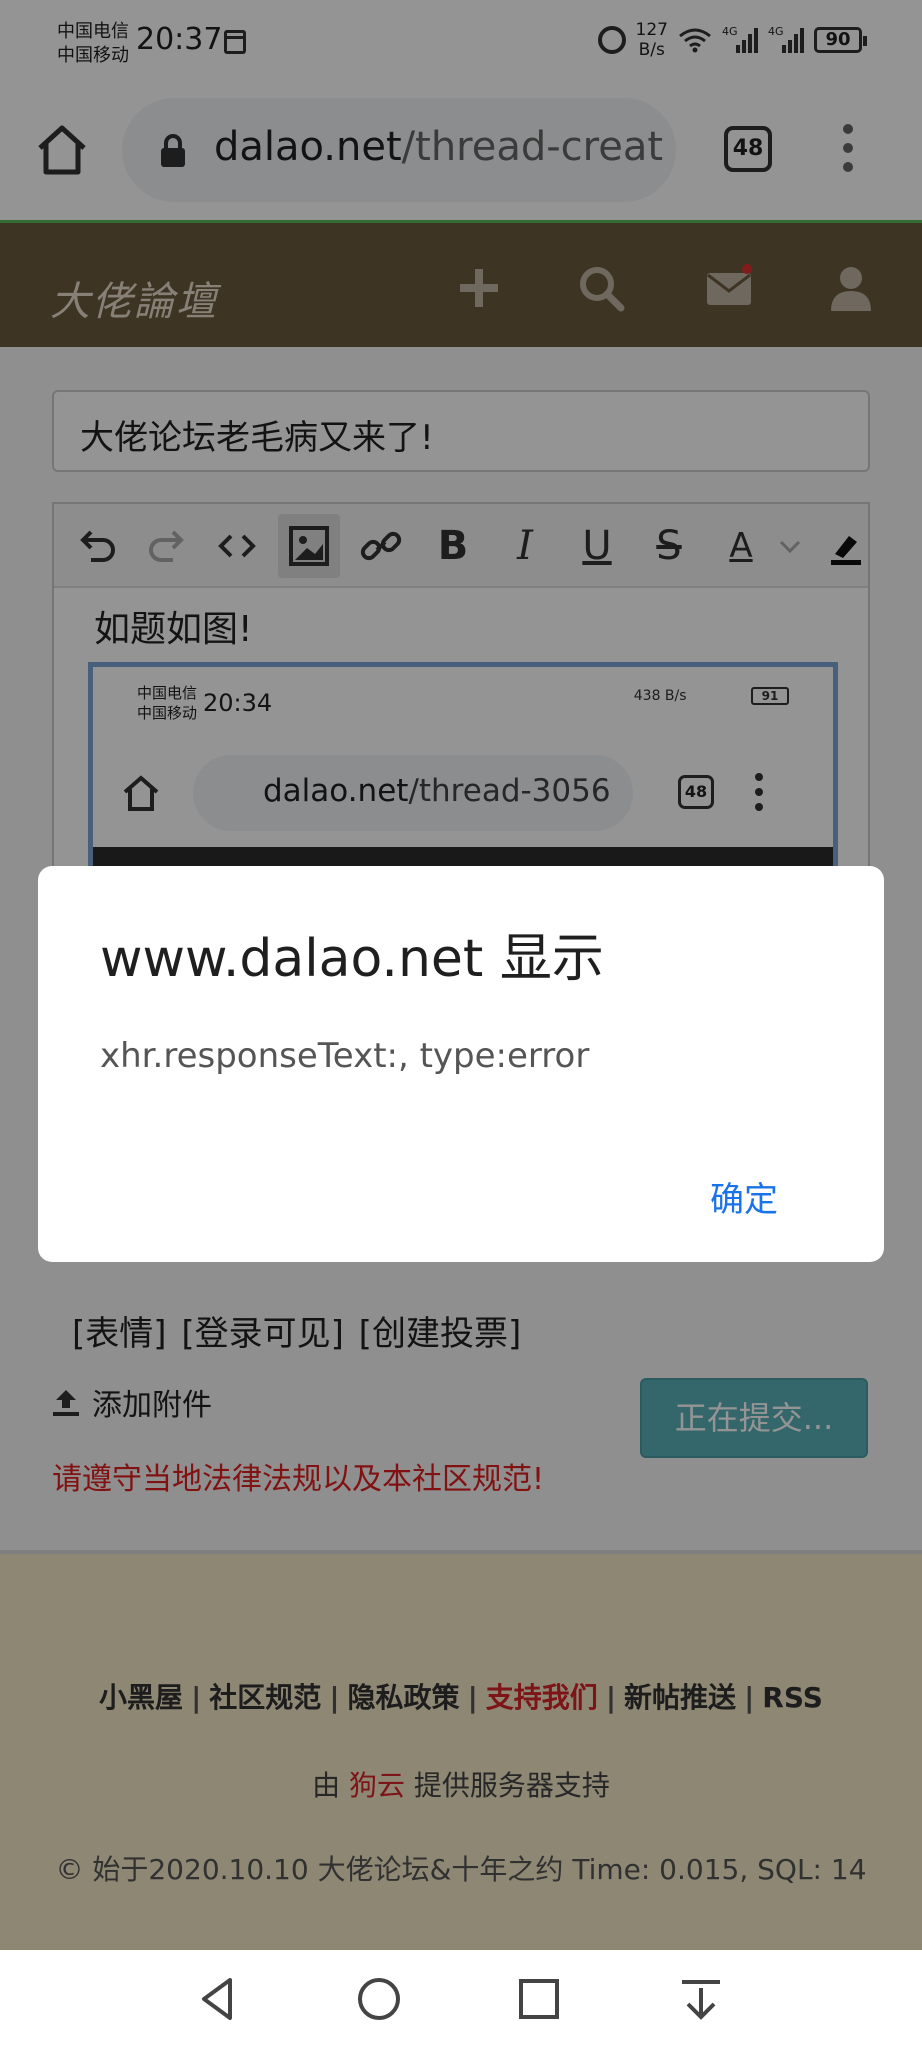 The image size is (922, 2048). What do you see at coordinates (379, 1999) in the screenshot?
I see `home-nav-icon` at bounding box center [379, 1999].